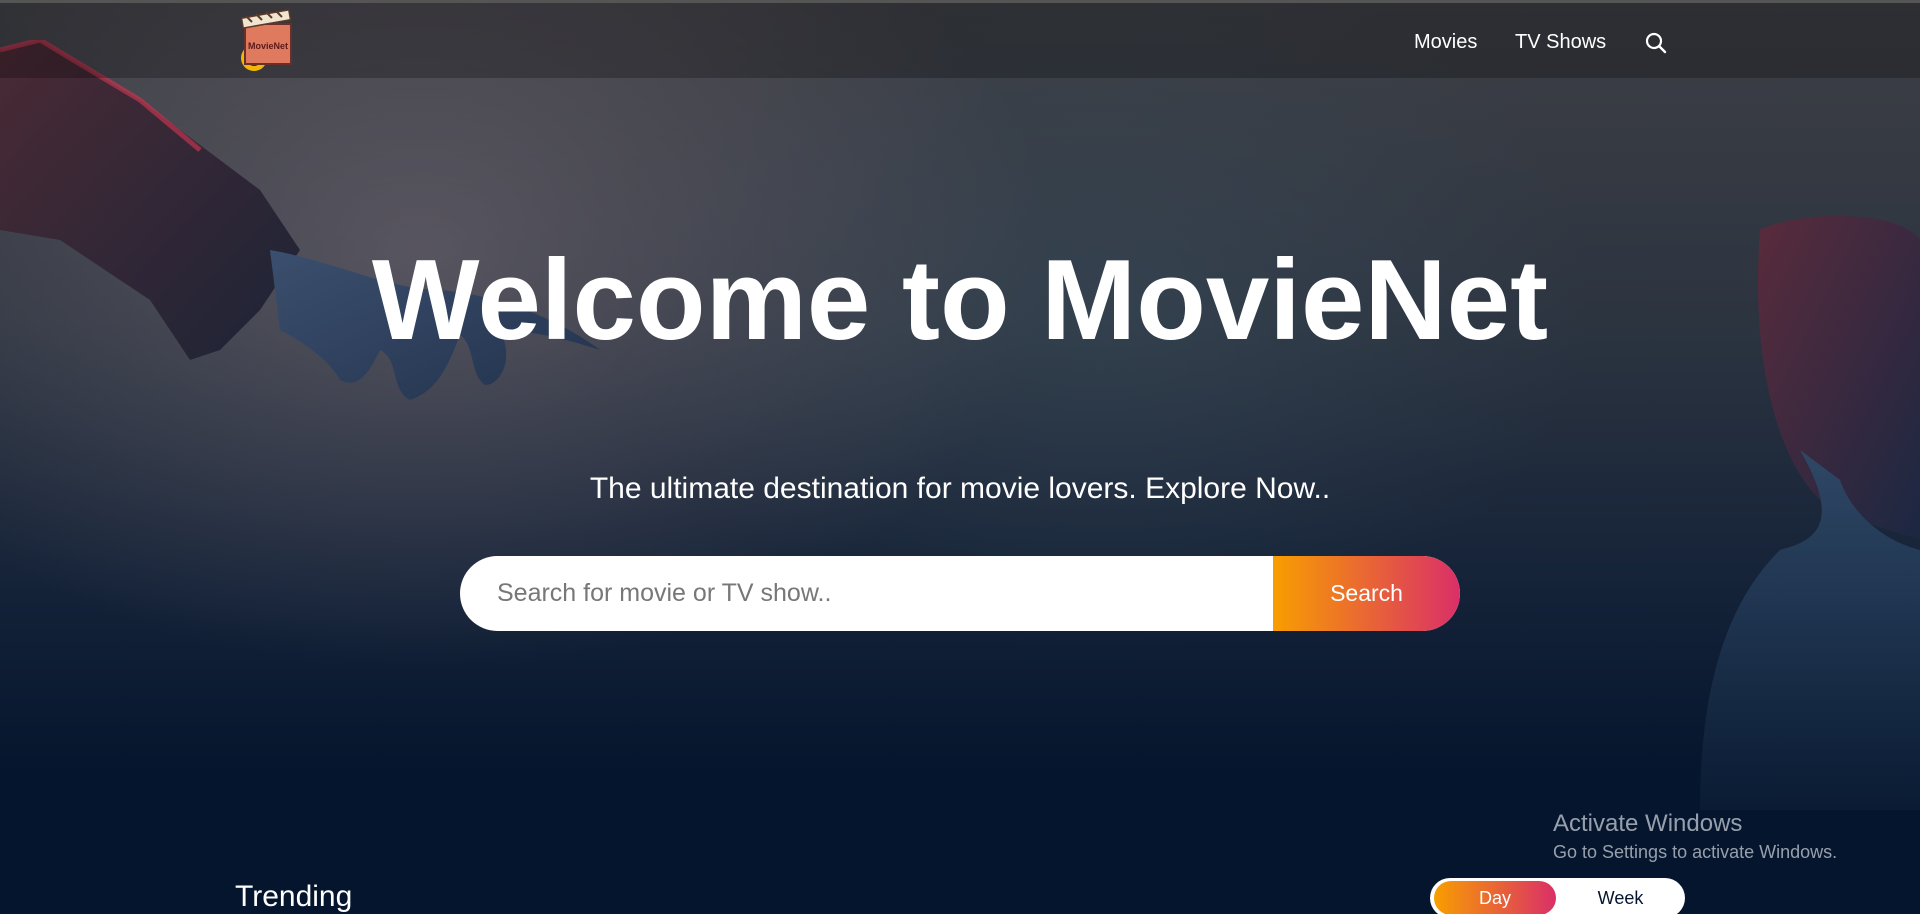 Image resolution: width=1920 pixels, height=914 pixels. Describe the element at coordinates (960, 40) in the screenshot. I see `top-navbar: MovieNet Movies TV Shows` at that location.